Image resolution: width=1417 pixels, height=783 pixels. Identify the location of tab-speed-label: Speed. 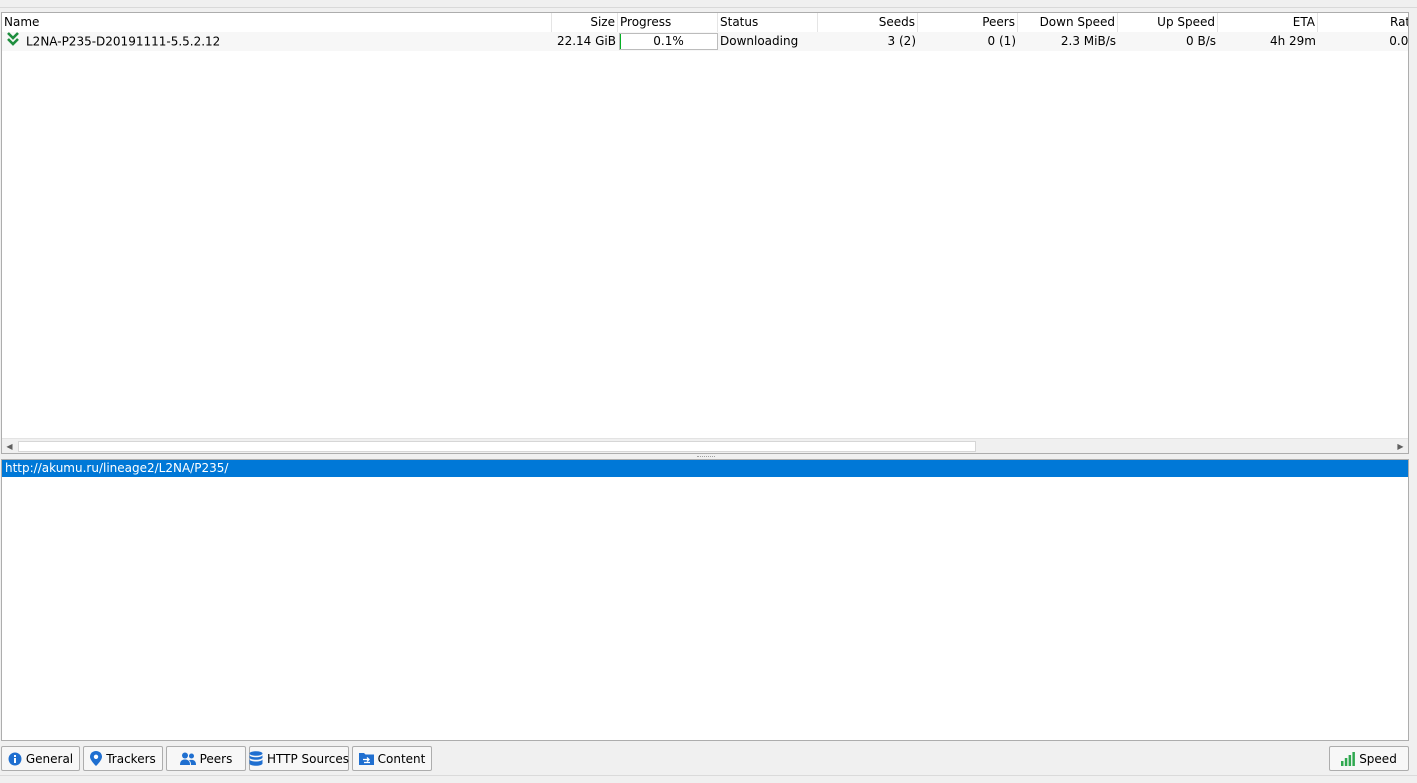
(1378, 759).